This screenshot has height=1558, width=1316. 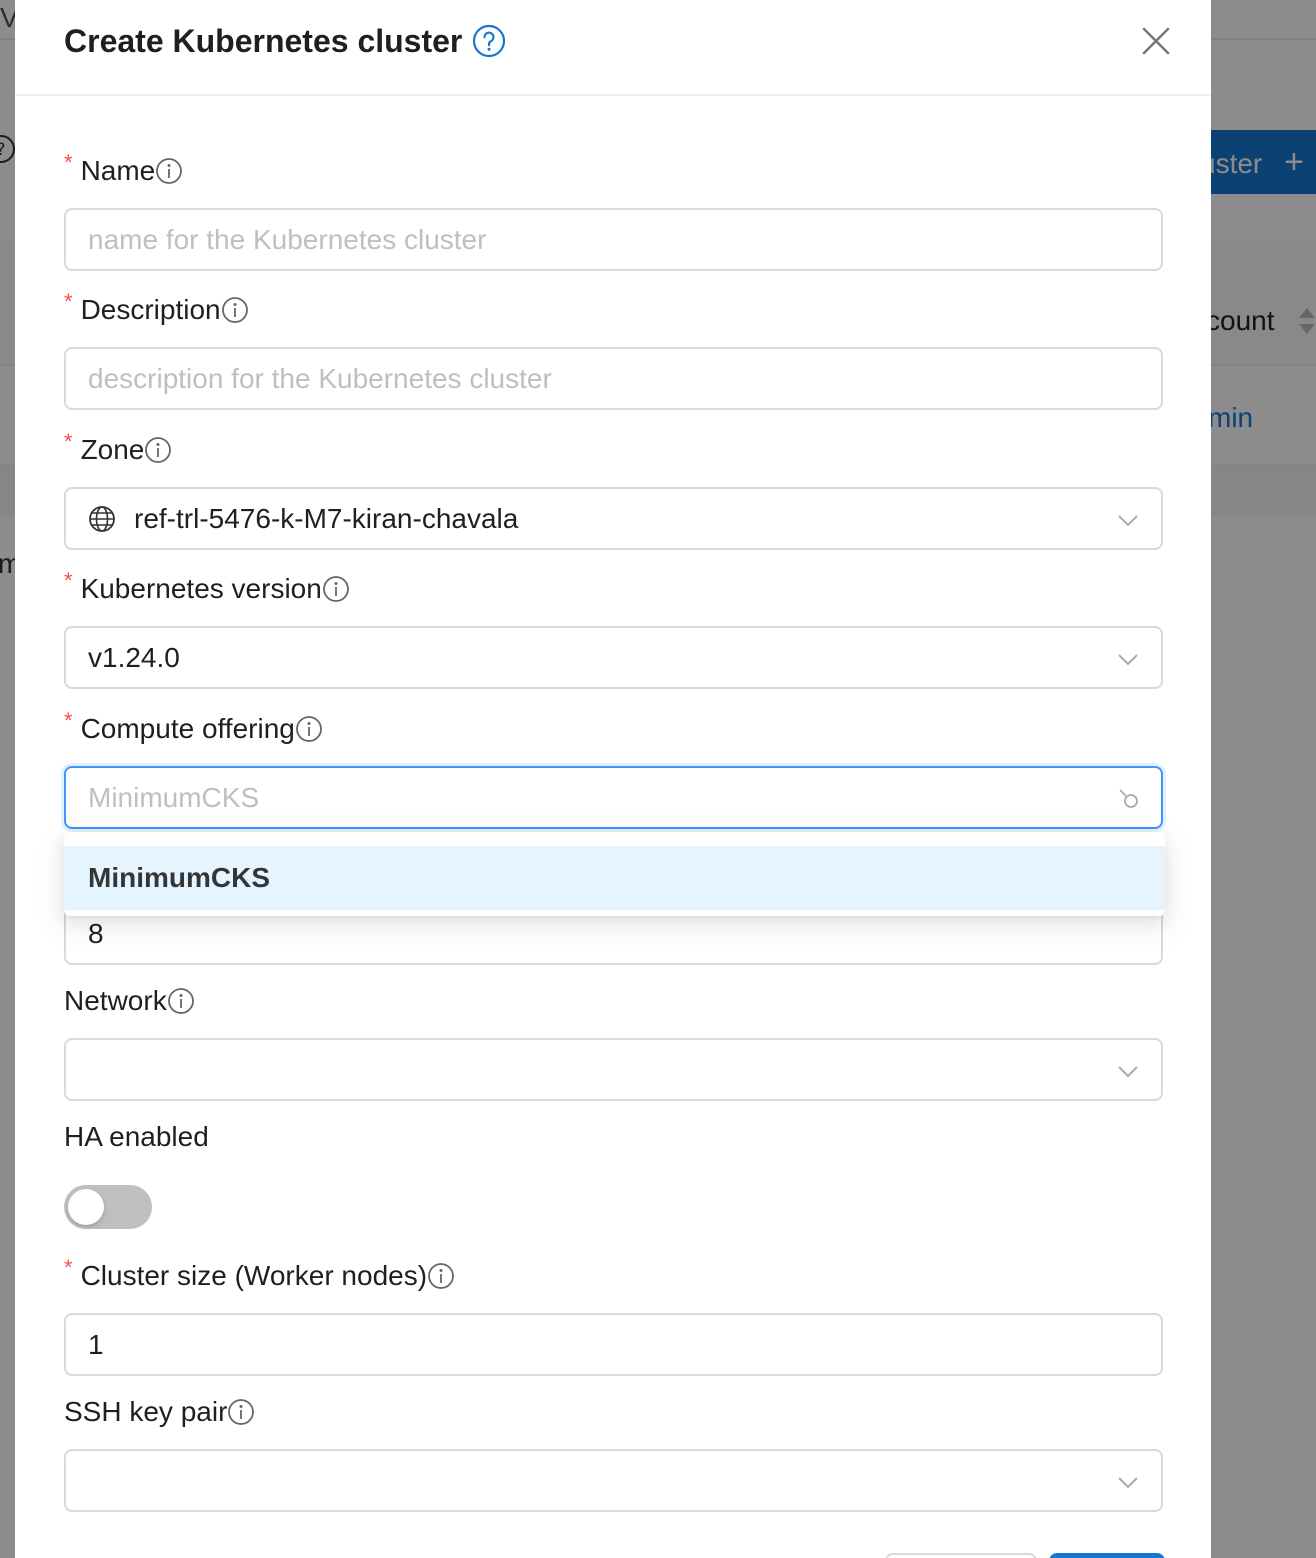 I want to click on cluster-size-label: * Cluster size (Worker nodes), so click(x=259, y=1274).